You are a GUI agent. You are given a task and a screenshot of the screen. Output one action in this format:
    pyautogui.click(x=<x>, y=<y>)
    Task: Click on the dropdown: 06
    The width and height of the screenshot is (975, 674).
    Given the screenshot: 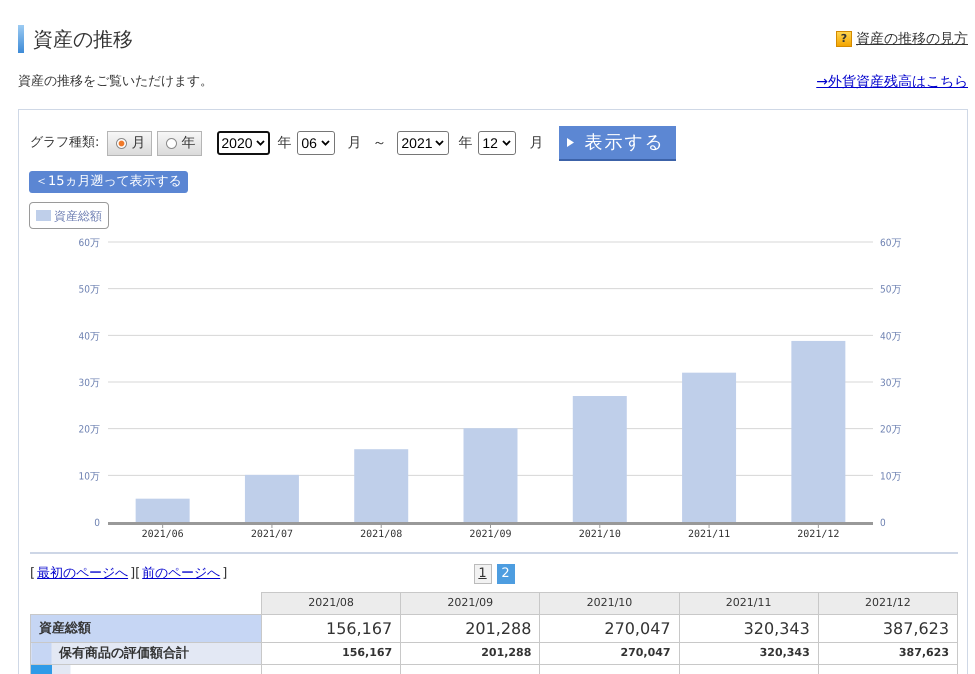 What is the action you would take?
    pyautogui.click(x=316, y=143)
    